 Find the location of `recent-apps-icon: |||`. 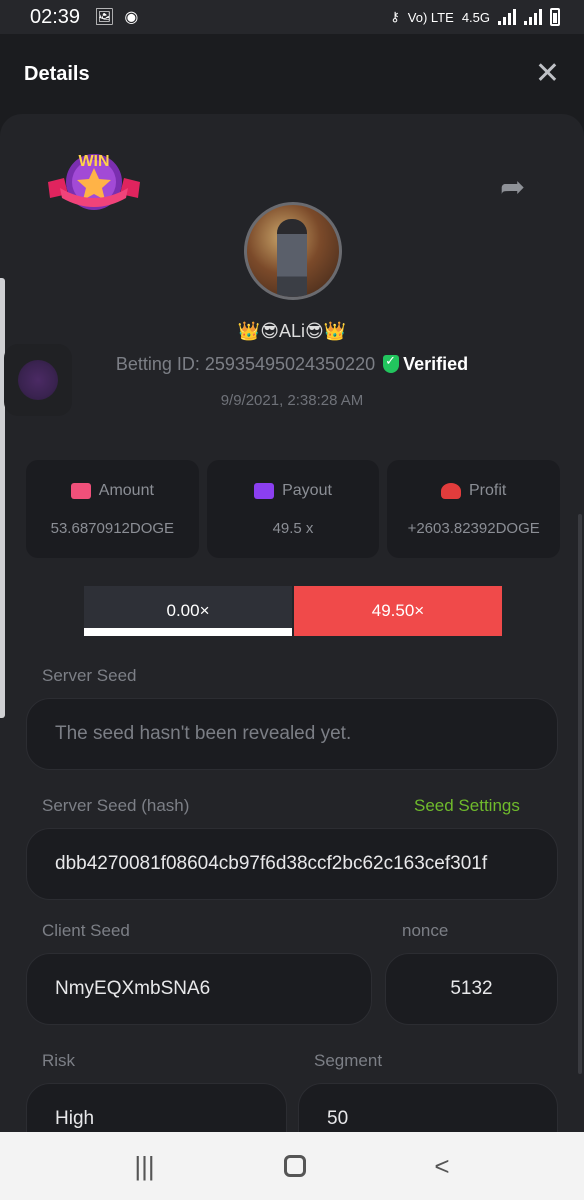

recent-apps-icon: ||| is located at coordinates (144, 1166).